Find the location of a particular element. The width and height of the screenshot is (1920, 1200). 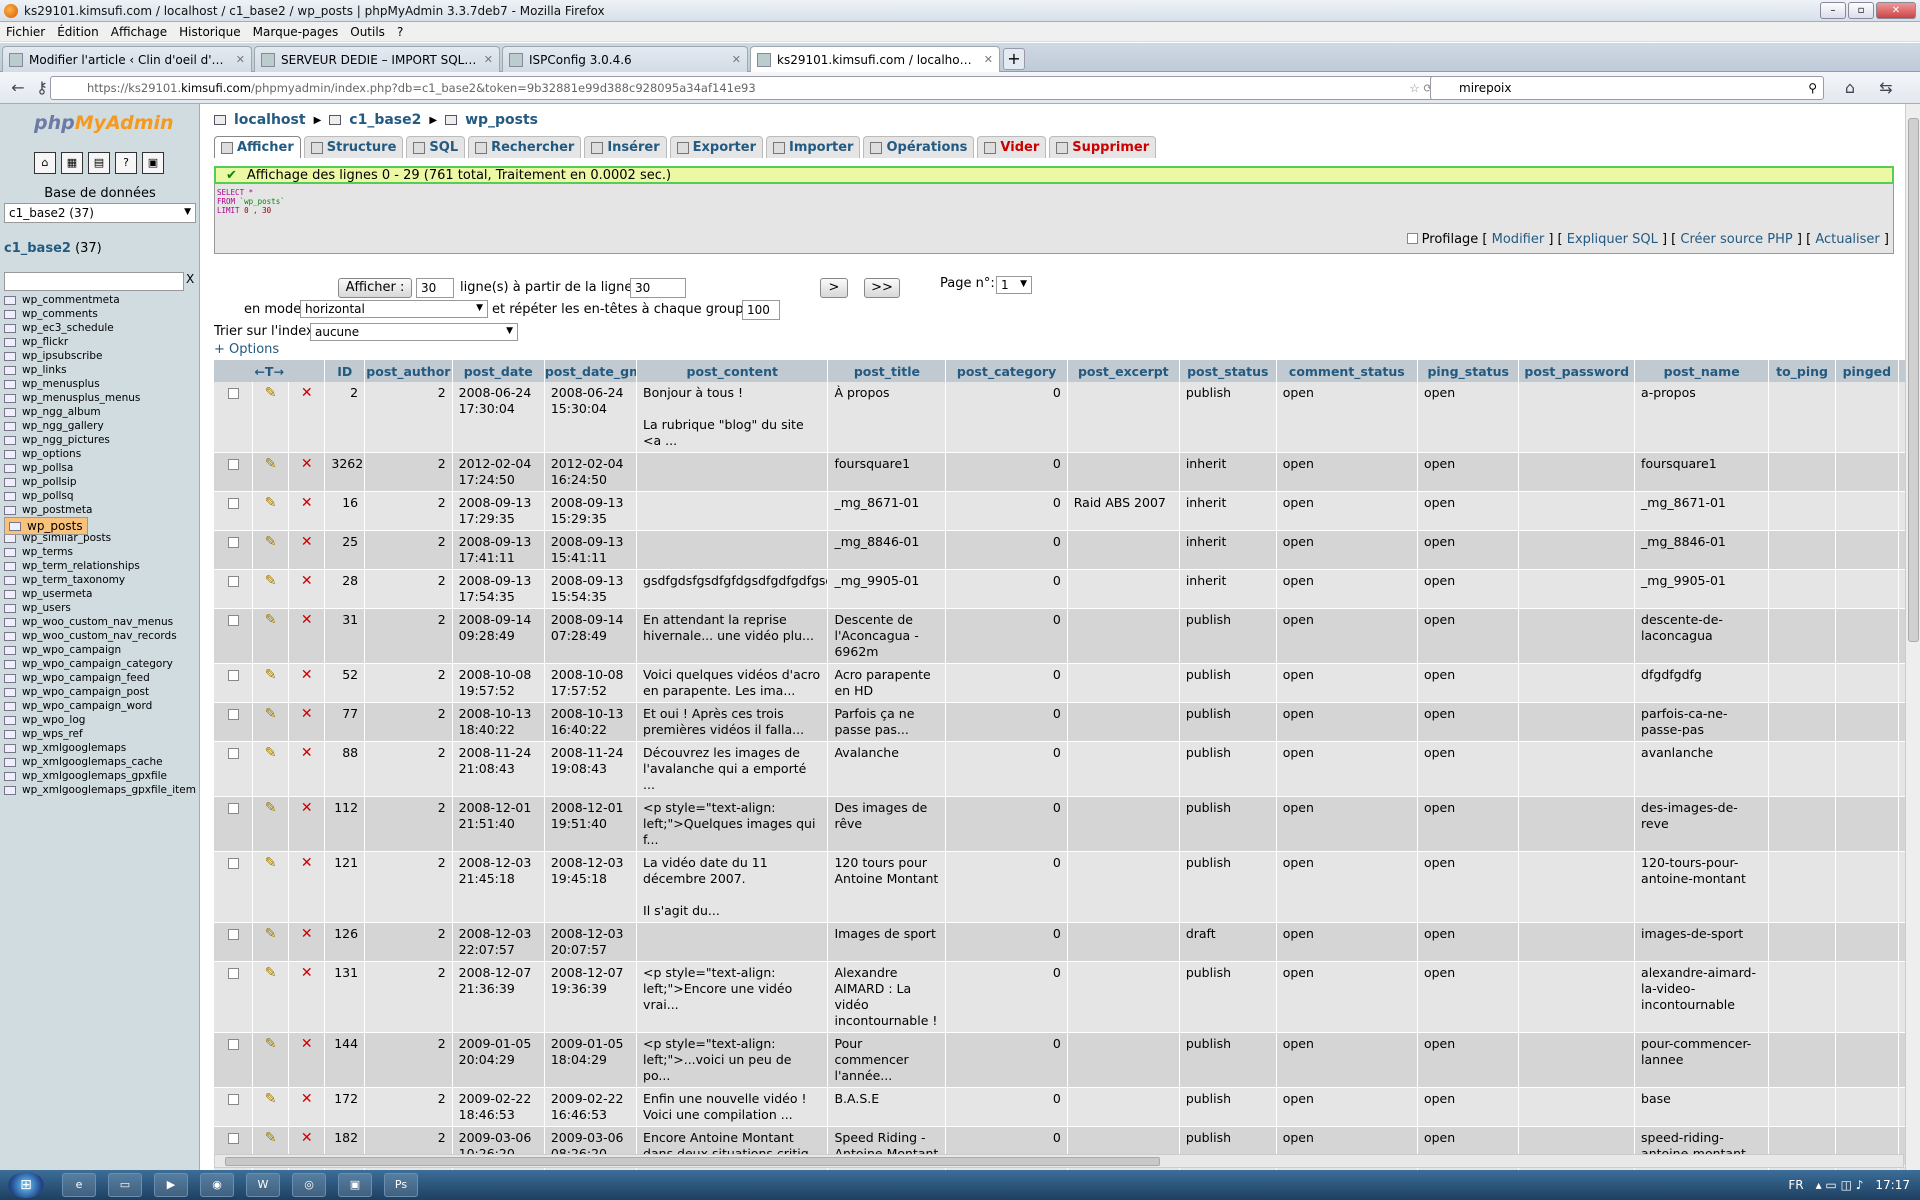

tab-structure: Structure is located at coordinates (353, 147).